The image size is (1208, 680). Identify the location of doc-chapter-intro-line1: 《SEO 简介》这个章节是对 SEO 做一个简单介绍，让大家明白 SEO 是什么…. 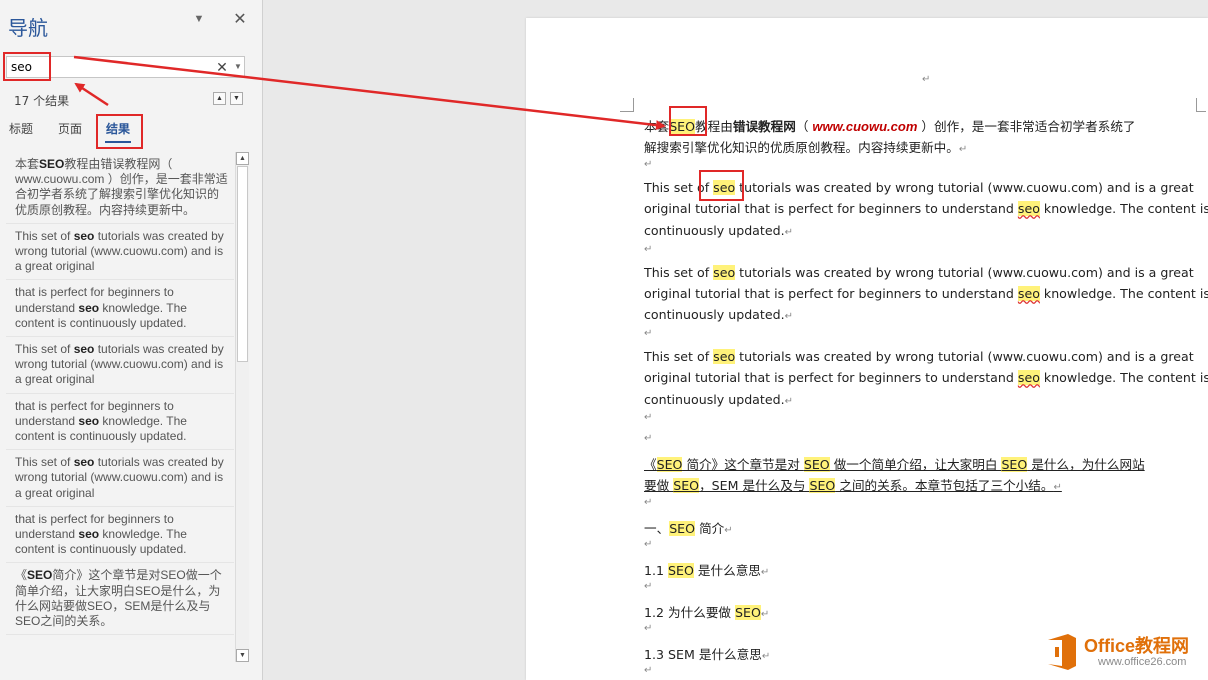
(894, 464).